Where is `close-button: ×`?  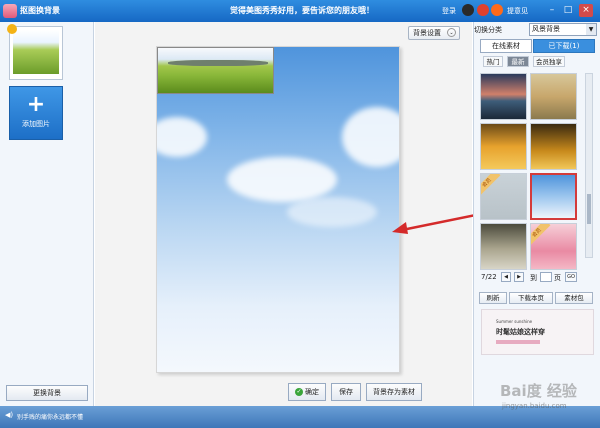 close-button: × is located at coordinates (586, 10).